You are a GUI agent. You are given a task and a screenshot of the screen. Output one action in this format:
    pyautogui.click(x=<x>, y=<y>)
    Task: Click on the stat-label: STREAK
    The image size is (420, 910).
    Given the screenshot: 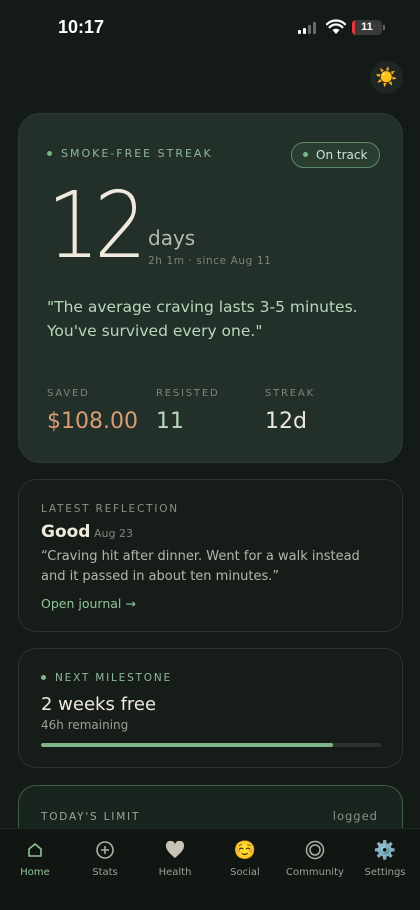 What is the action you would take?
    pyautogui.click(x=290, y=393)
    